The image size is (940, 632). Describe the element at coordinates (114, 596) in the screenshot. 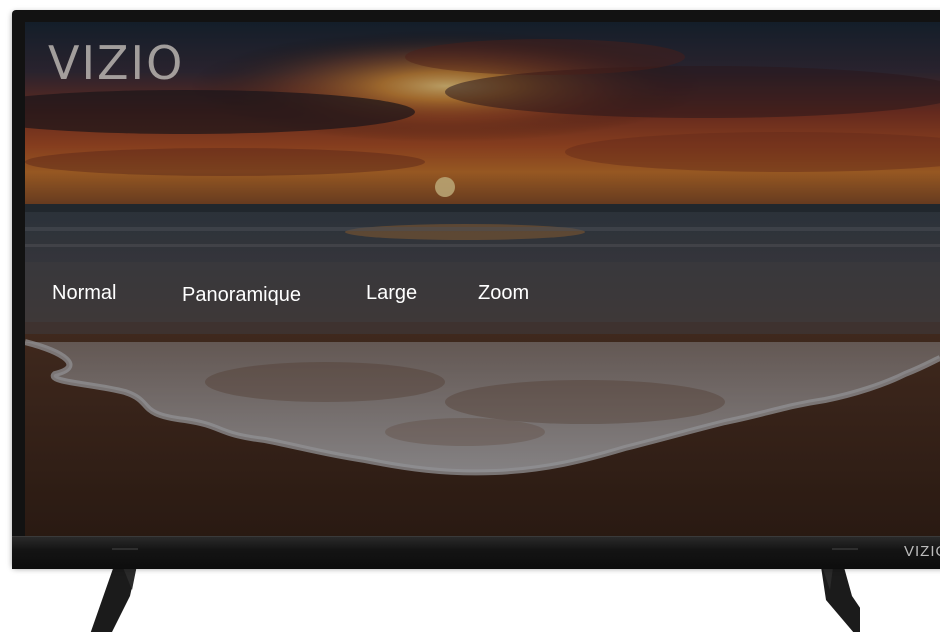

I see `stand-leg-left` at that location.